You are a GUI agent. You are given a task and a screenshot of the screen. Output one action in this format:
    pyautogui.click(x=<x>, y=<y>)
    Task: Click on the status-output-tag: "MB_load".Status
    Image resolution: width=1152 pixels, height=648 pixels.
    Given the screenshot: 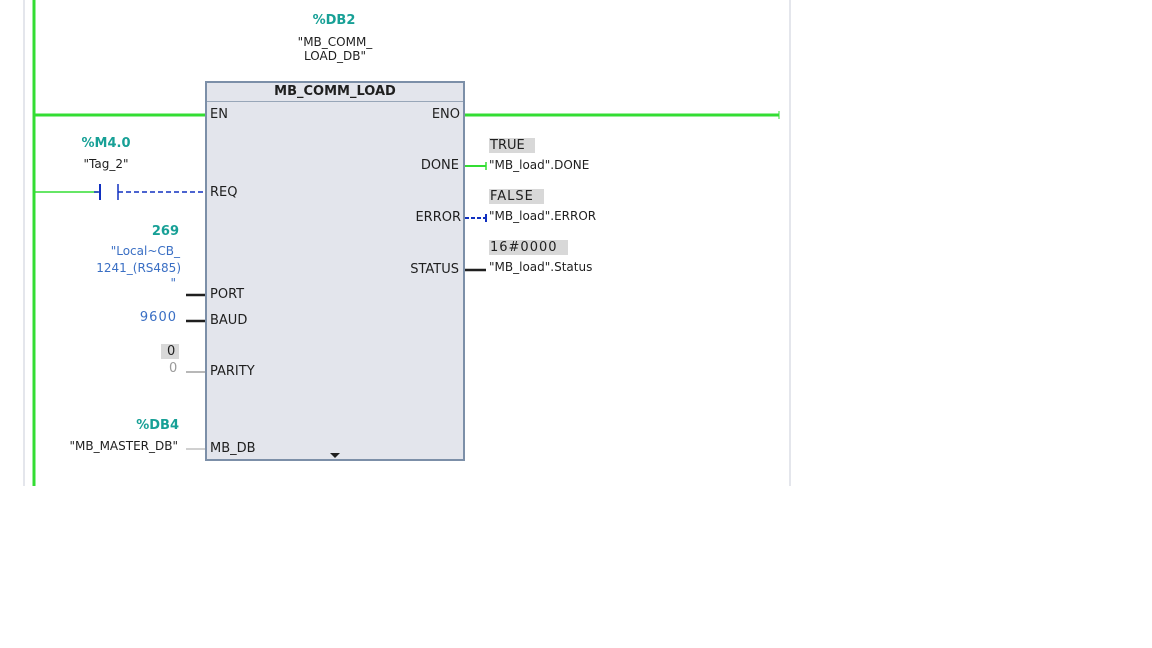 What is the action you would take?
    pyautogui.click(x=540, y=267)
    